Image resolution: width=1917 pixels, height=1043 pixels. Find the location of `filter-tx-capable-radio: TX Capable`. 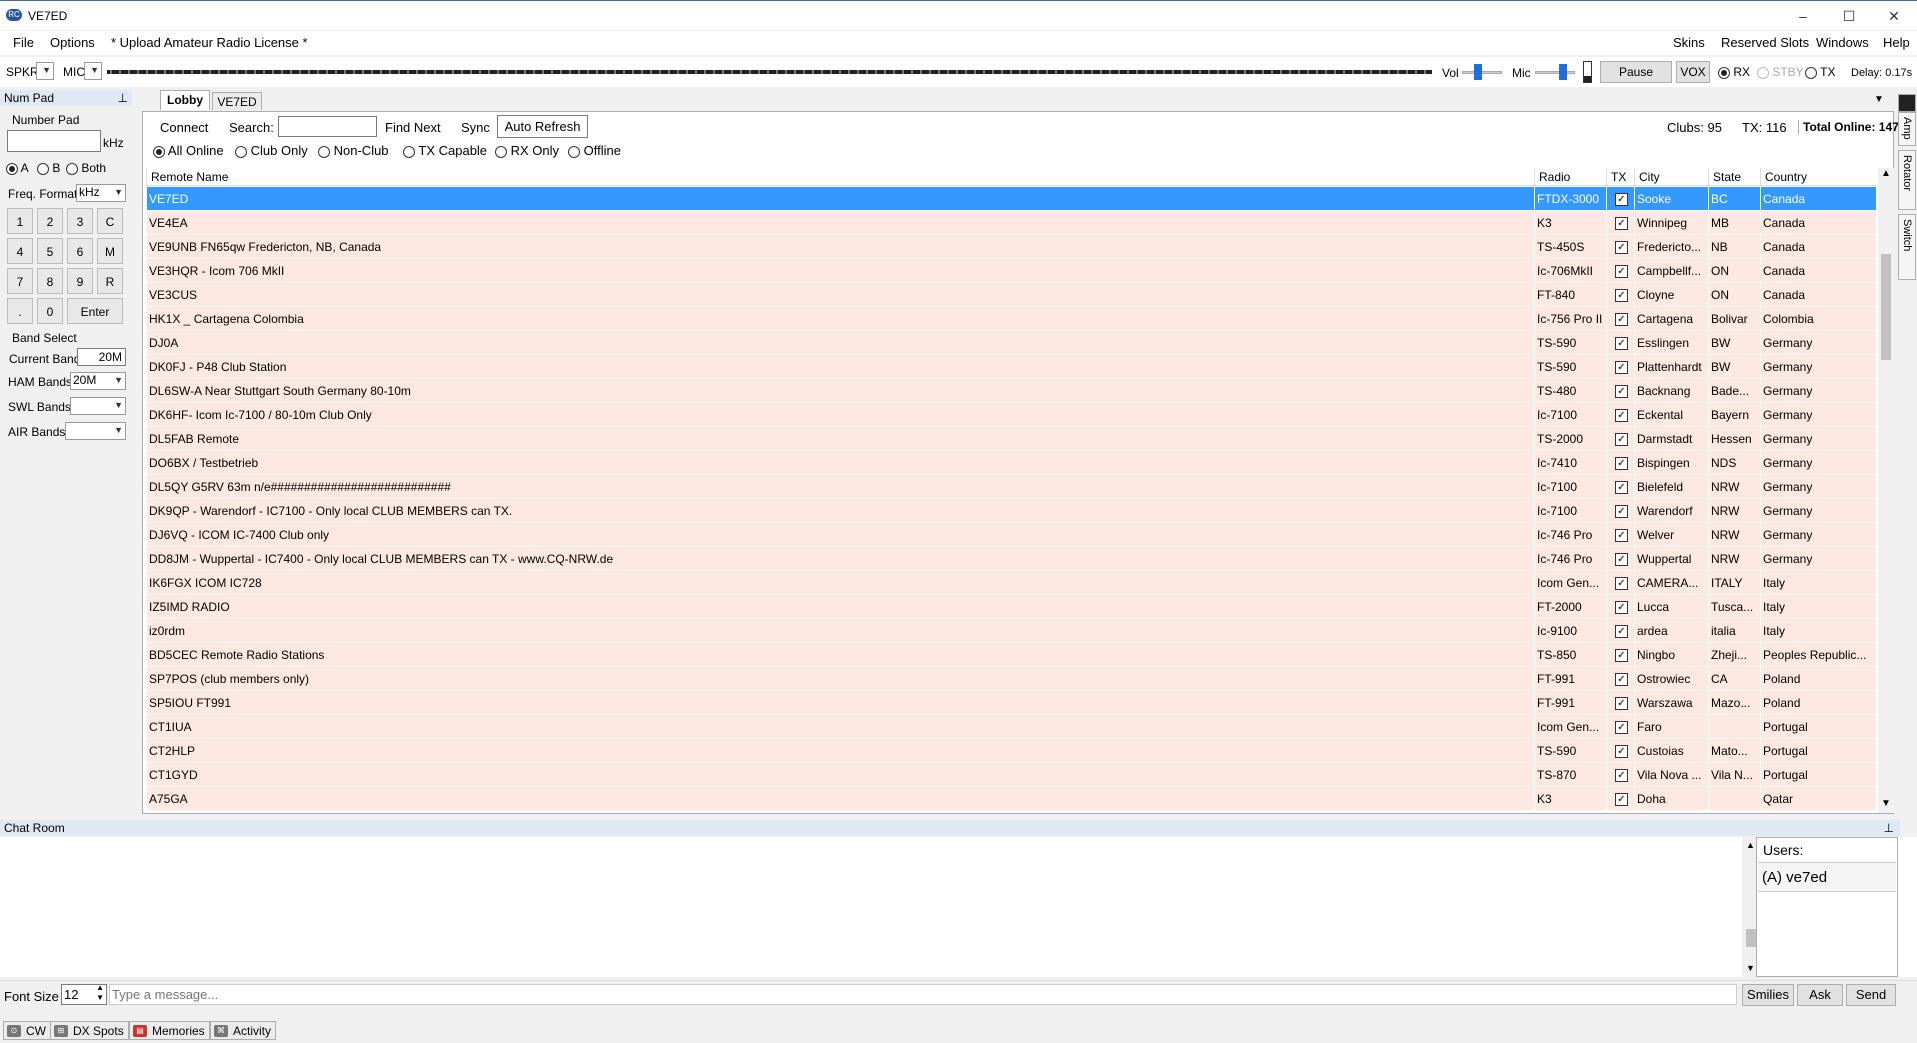

filter-tx-capable-radio: TX Capable is located at coordinates (445, 150).